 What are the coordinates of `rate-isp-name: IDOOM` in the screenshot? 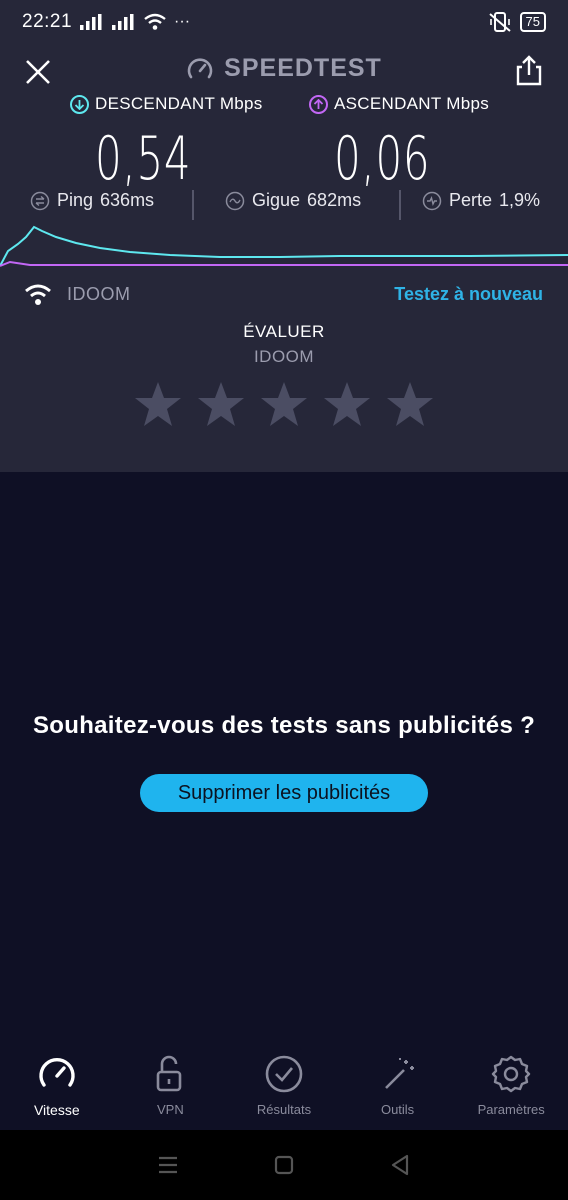 It's located at (284, 356).